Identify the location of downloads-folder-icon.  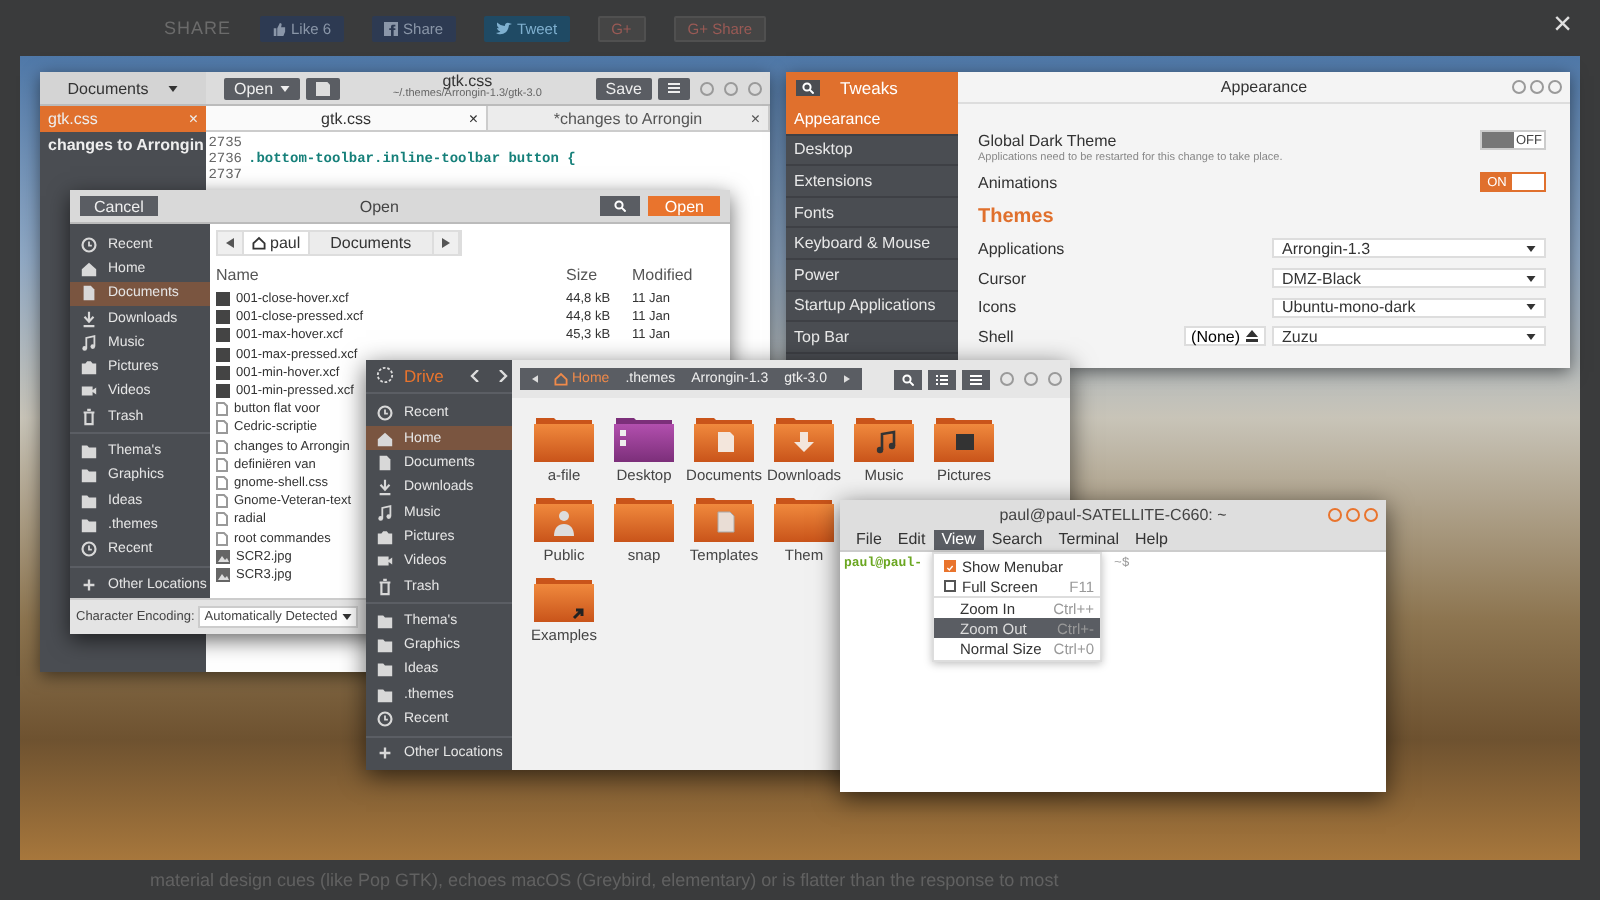
(804, 438).